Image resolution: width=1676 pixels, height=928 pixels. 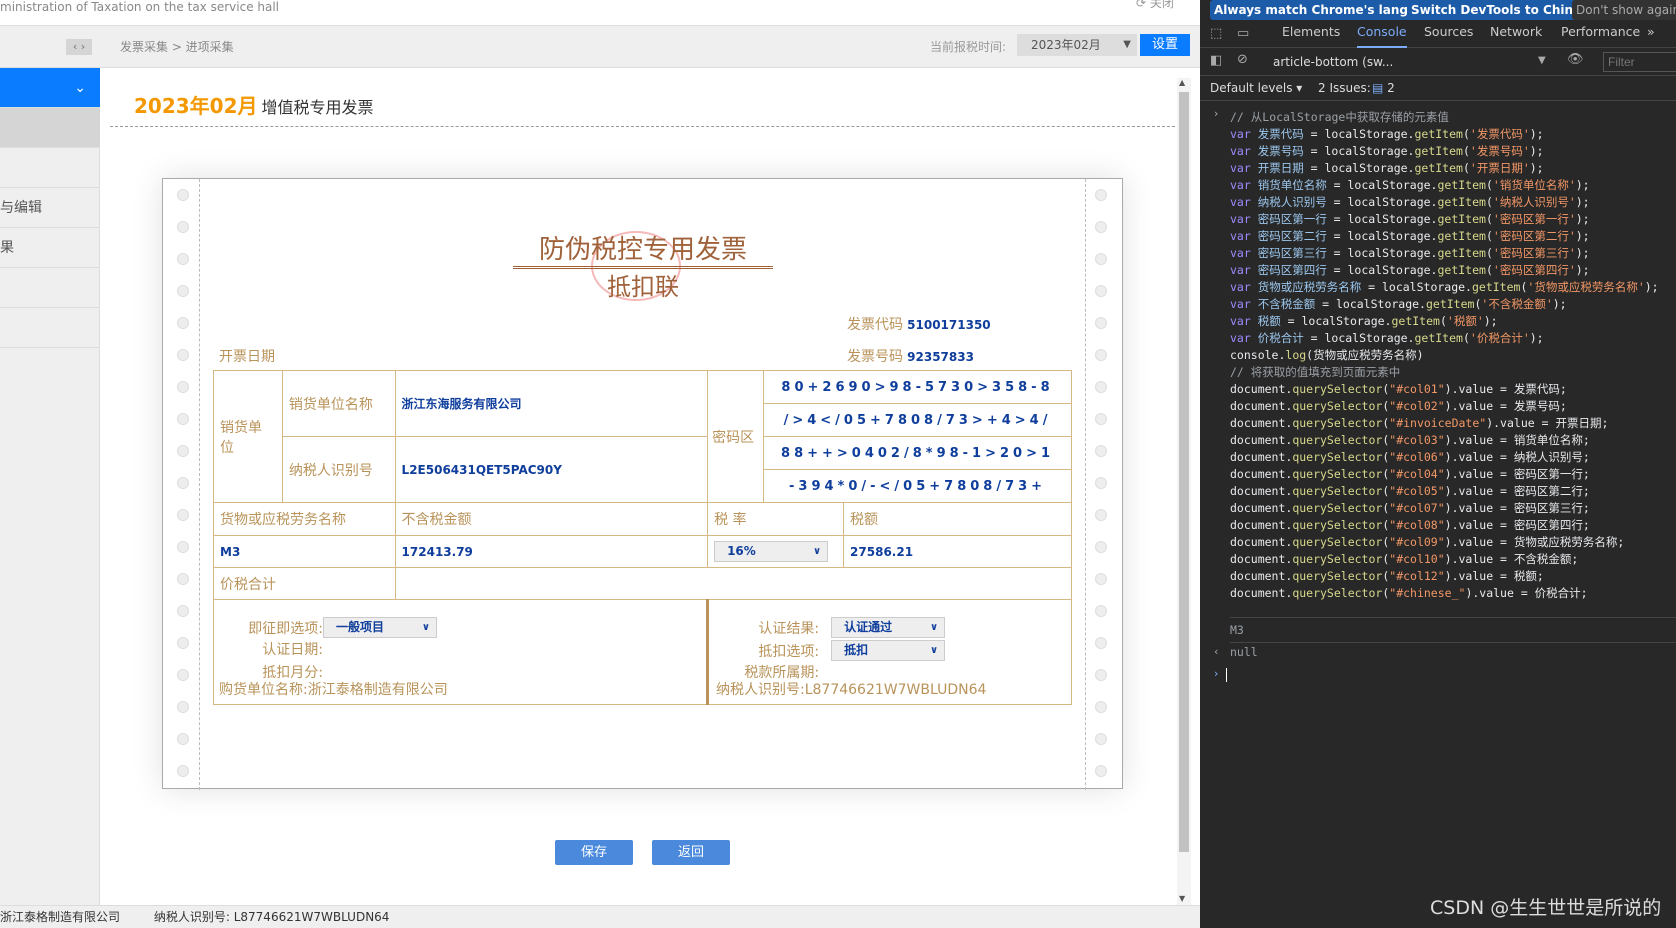 What do you see at coordinates (1359, 151) in the screenshot?
I see `code-token: = localStorage.` at bounding box center [1359, 151].